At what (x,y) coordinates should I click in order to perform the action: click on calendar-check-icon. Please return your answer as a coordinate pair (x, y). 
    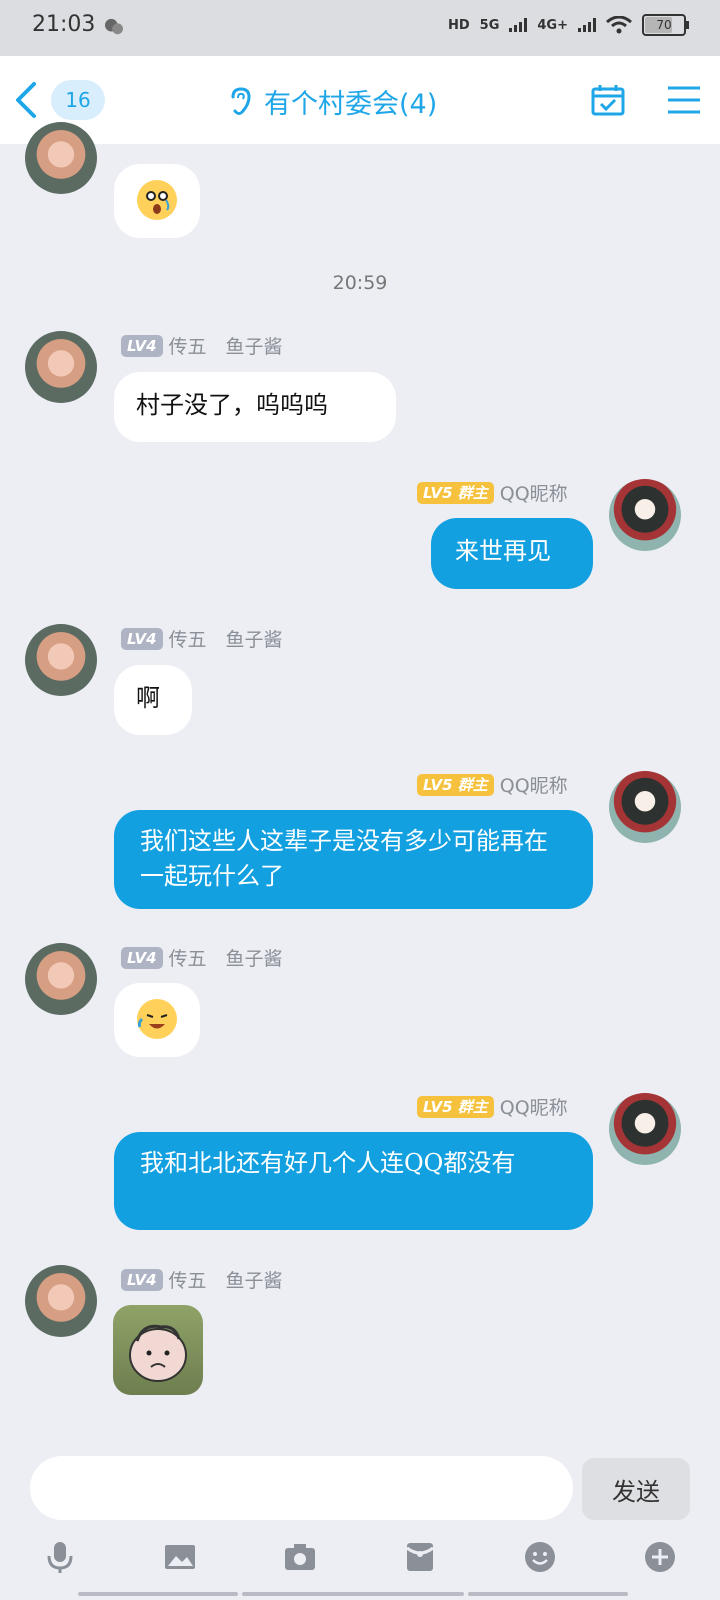
    Looking at the image, I should click on (608, 100).